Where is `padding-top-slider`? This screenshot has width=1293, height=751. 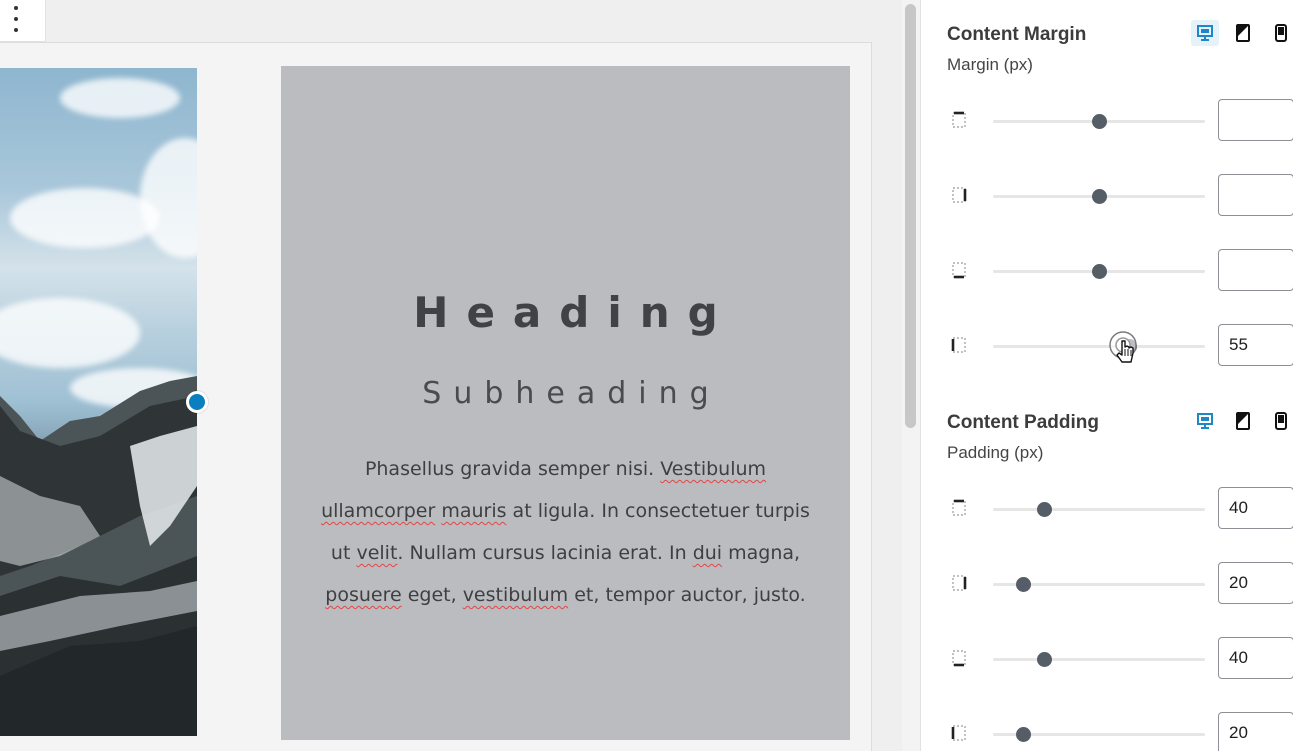
padding-top-slider is located at coordinates (1099, 509).